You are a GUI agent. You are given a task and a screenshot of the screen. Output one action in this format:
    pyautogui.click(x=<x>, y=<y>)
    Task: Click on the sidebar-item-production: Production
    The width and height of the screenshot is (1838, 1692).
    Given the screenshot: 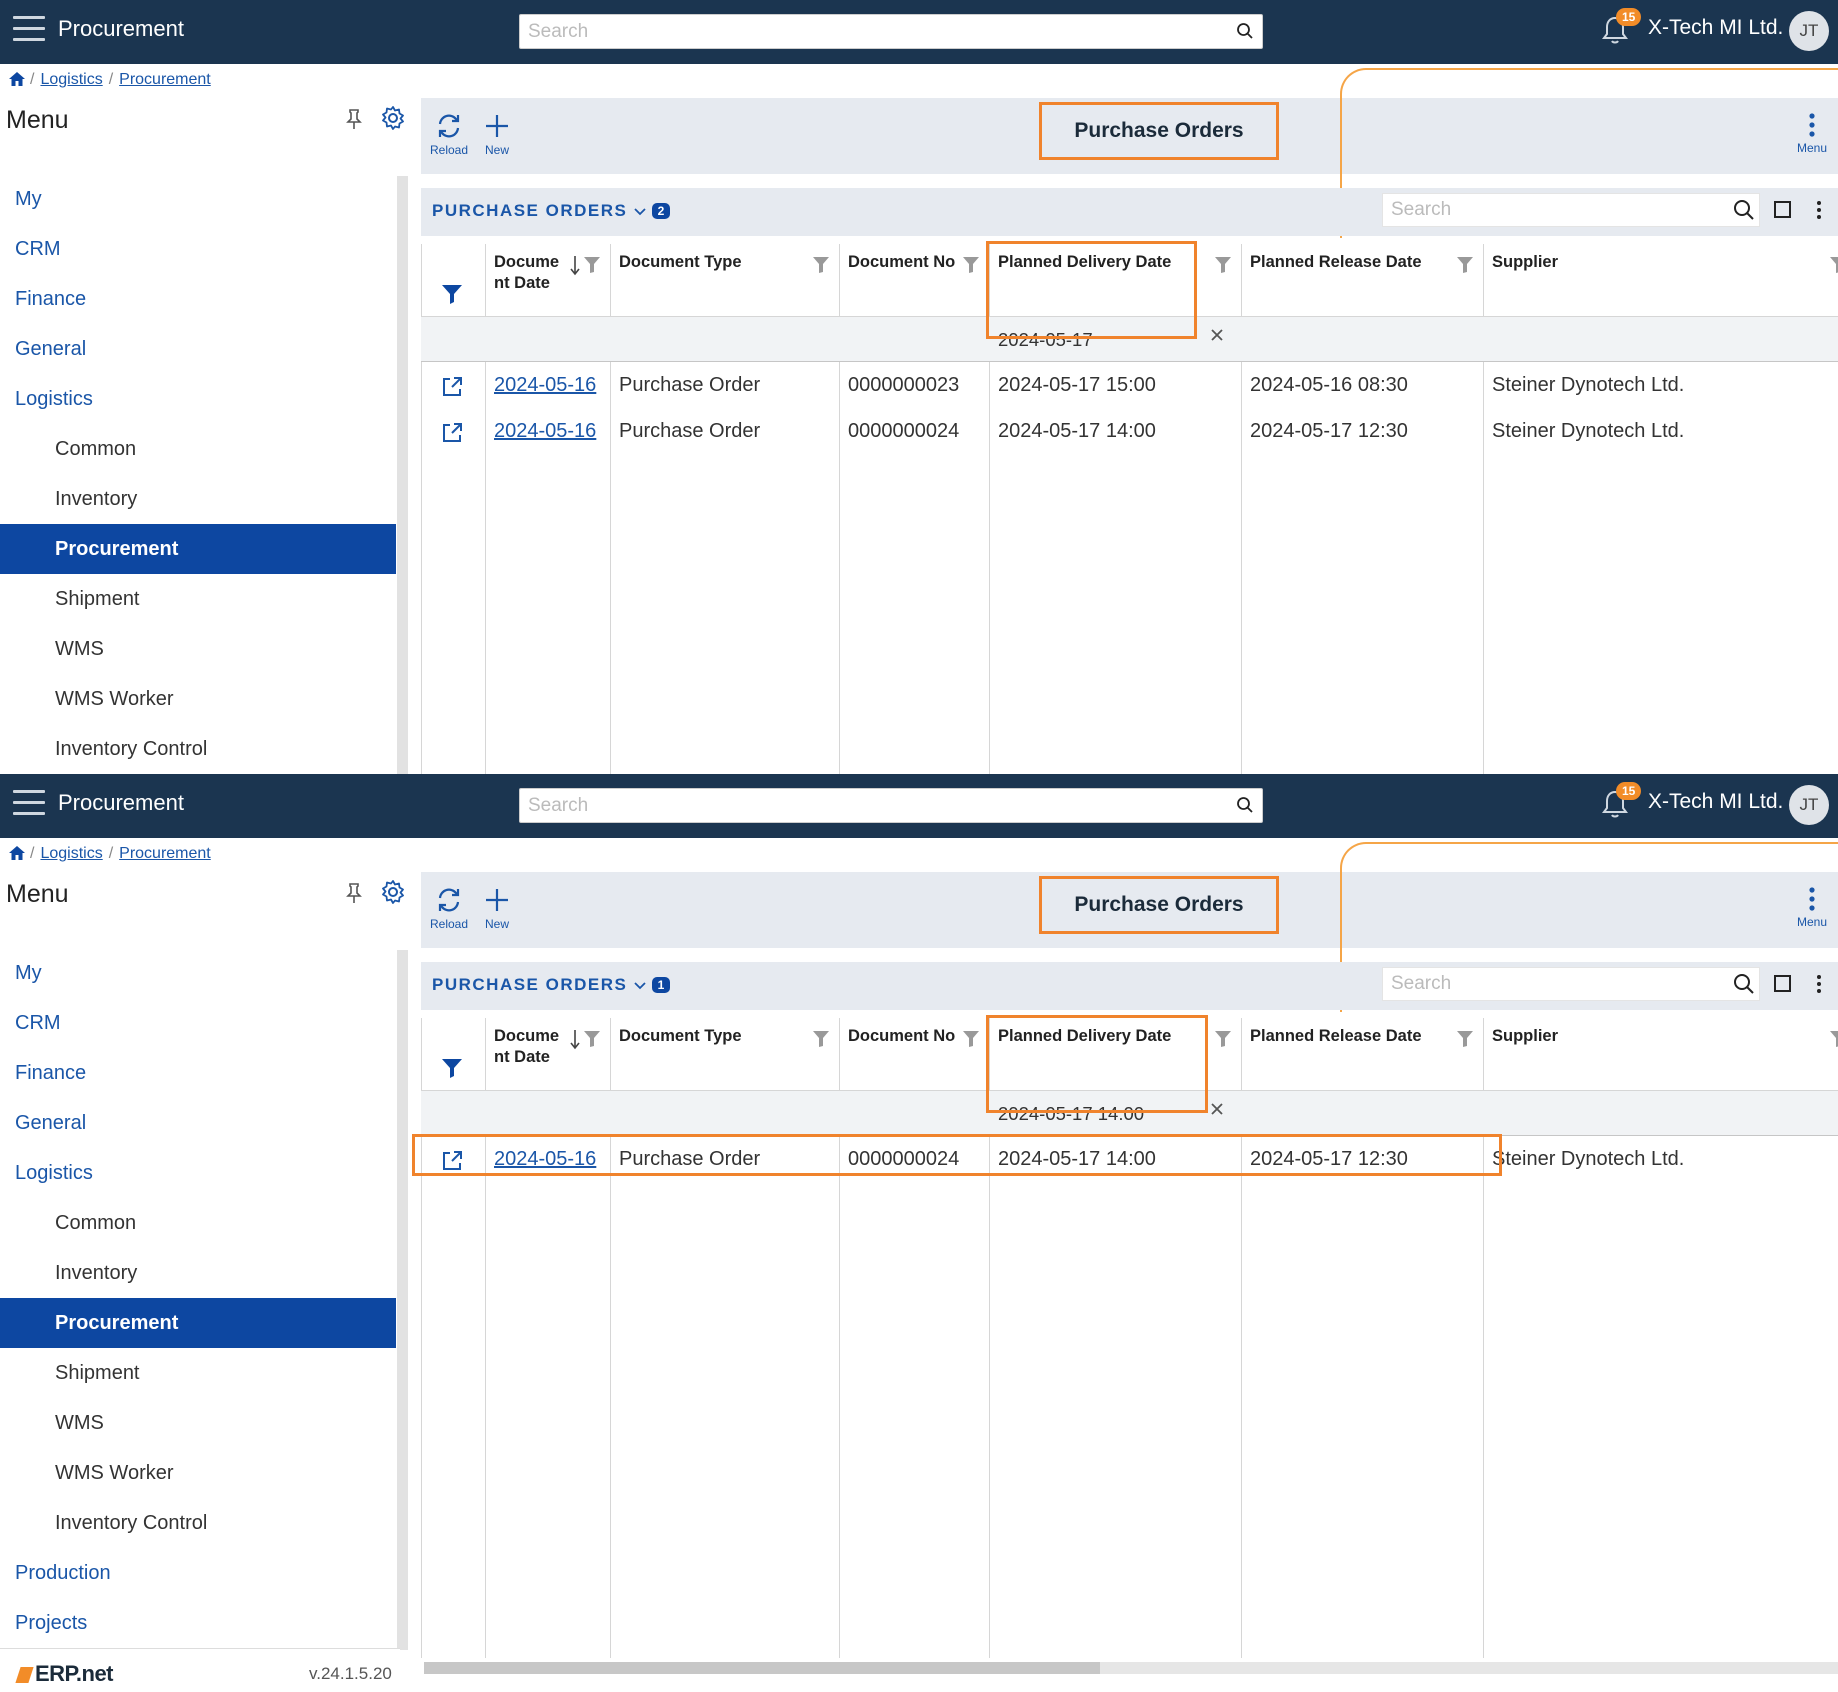 What is the action you would take?
    pyautogui.click(x=198, y=1573)
    